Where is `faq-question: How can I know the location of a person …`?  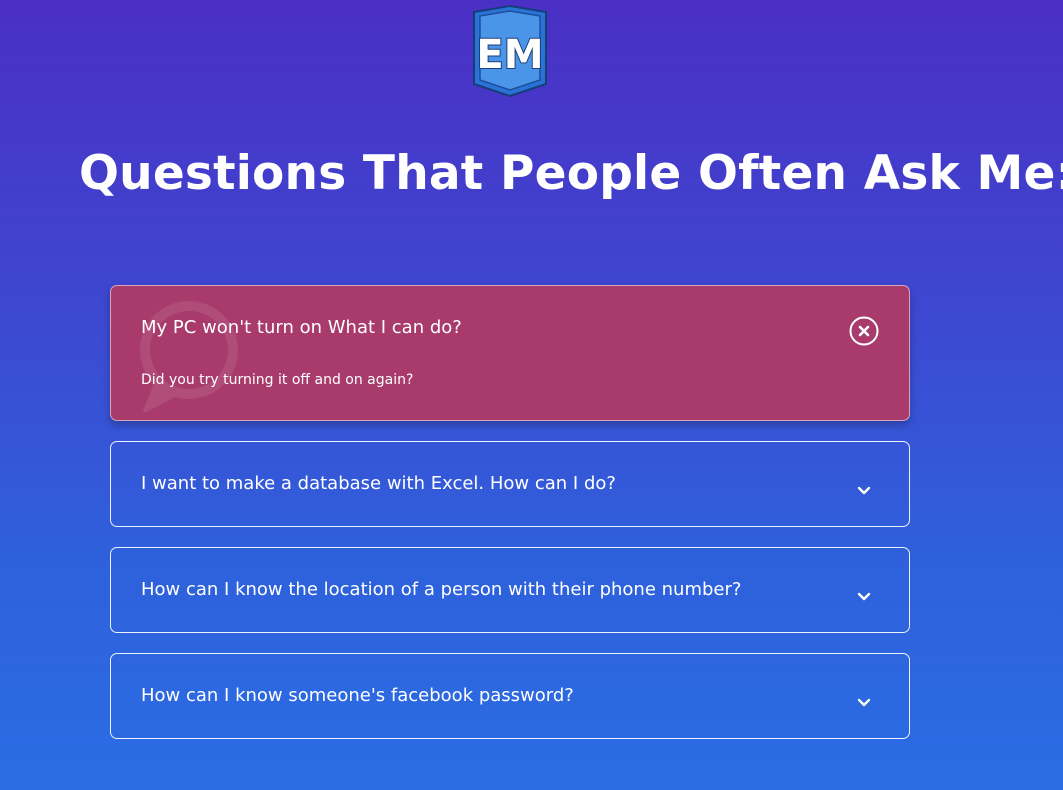
faq-question: How can I know the location of a person … is located at coordinates (441, 589).